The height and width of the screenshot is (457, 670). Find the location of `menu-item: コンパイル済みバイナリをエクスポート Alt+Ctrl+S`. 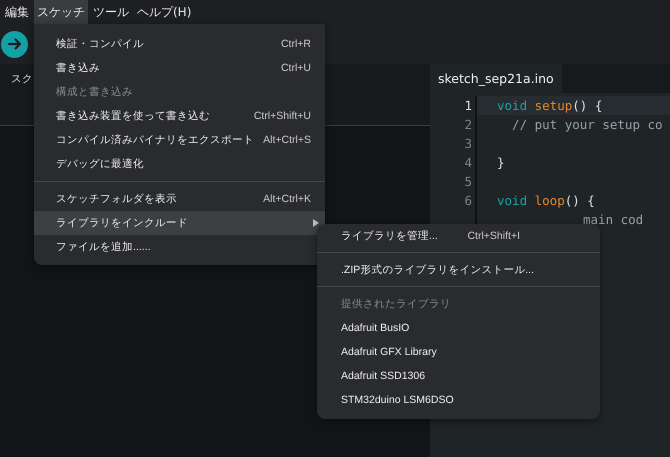

menu-item: コンパイル済みバイナリをエクスポート Alt+Ctrl+S is located at coordinates (179, 140).